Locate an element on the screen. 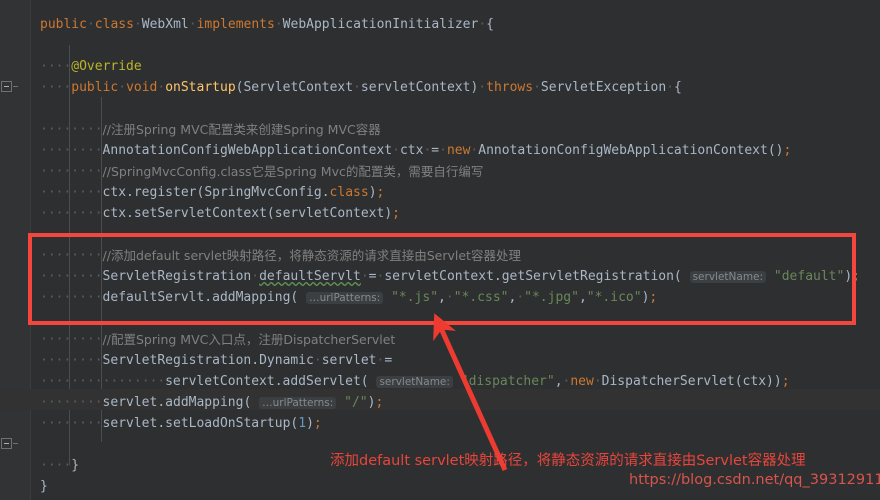  code-token: throws is located at coordinates (510, 87).